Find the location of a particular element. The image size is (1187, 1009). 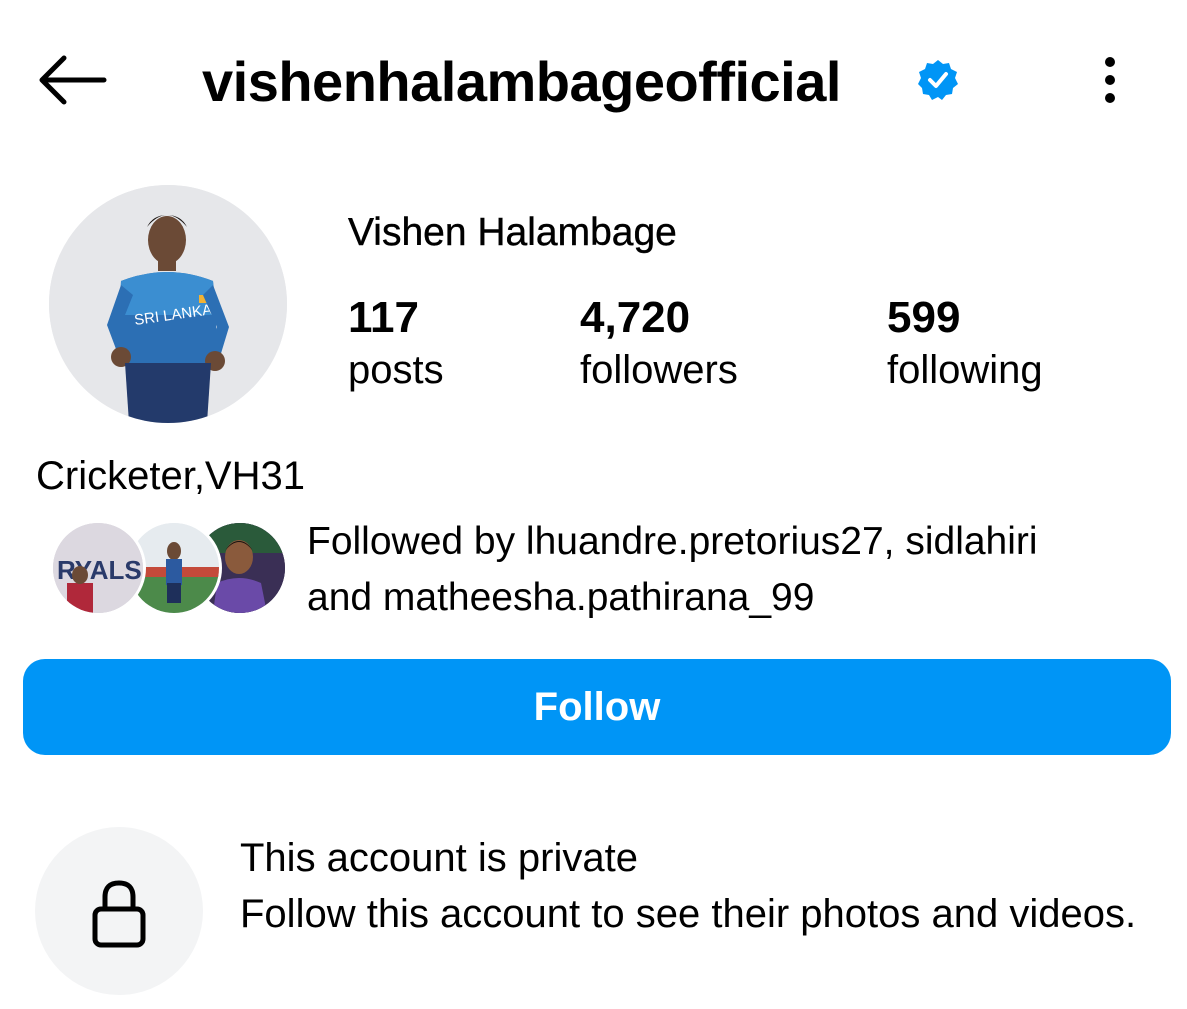

mutual-avatar-1: RYALS is located at coordinates (98, 568).